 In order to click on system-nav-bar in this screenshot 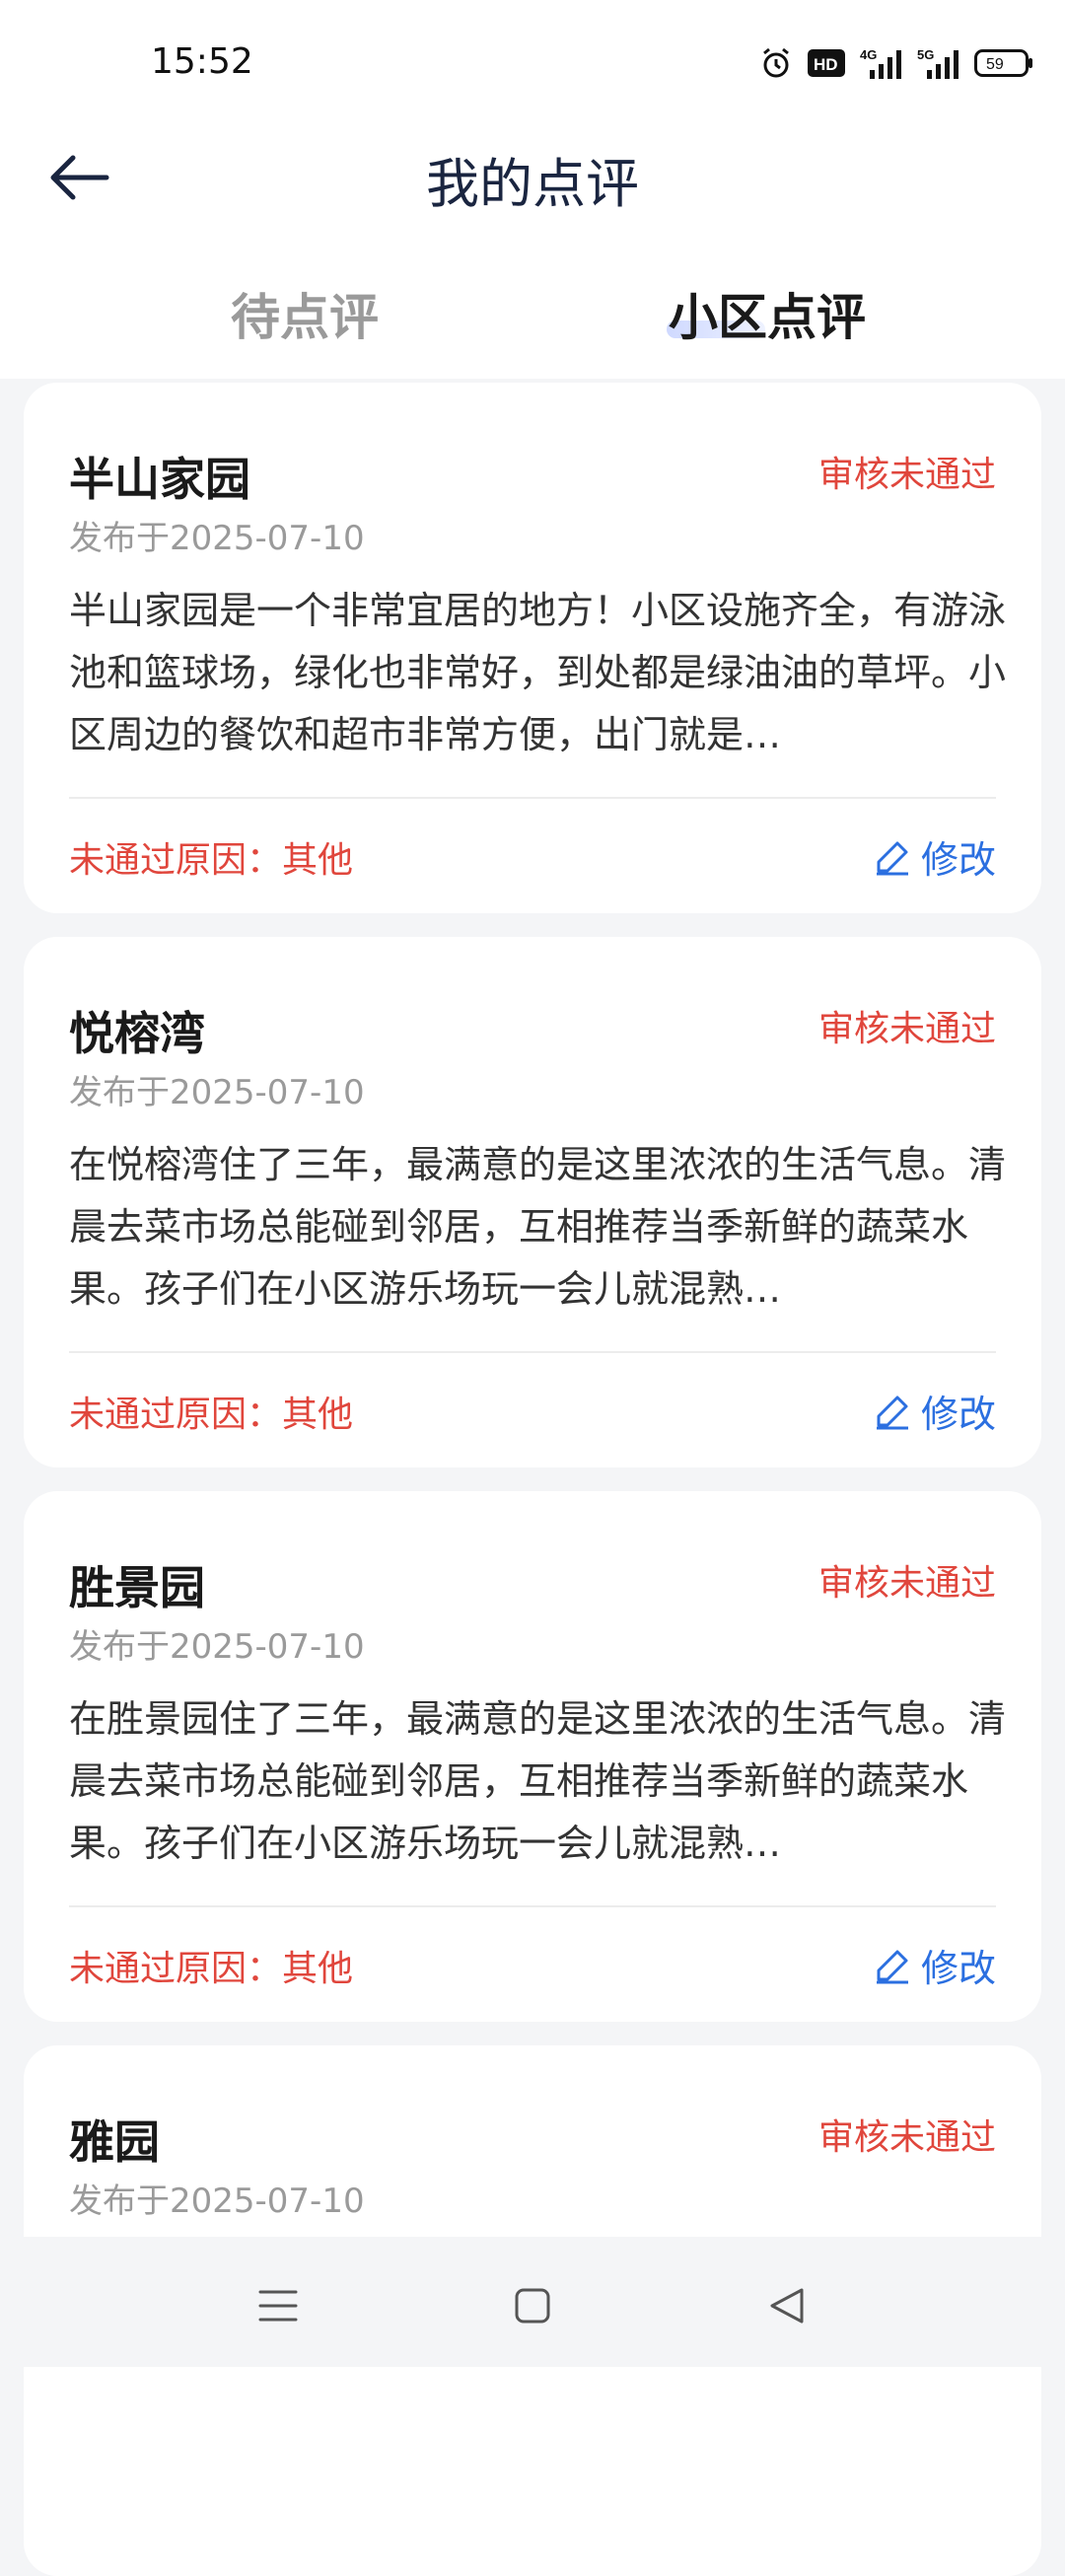, I will do `click(532, 2302)`.